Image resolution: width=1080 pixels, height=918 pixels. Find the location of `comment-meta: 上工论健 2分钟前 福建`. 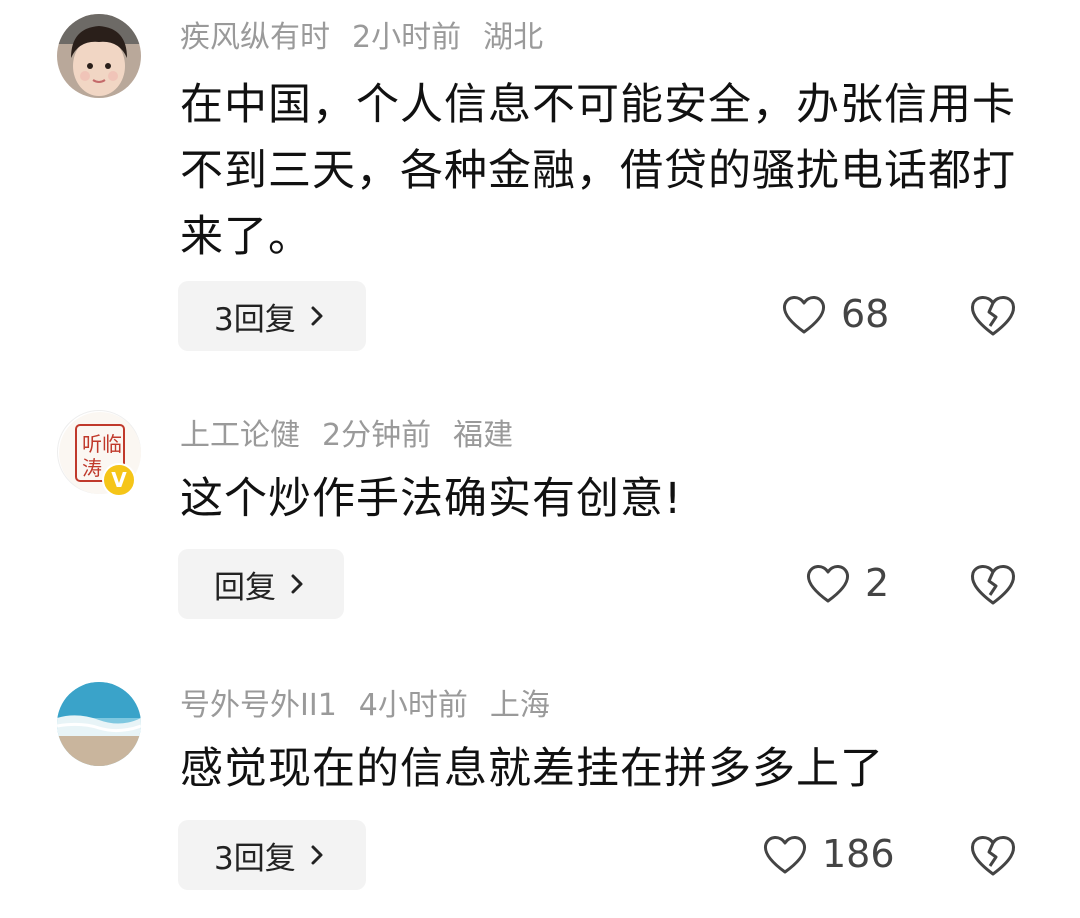

comment-meta: 上工论健 2分钟前 福建 is located at coordinates (357, 436).